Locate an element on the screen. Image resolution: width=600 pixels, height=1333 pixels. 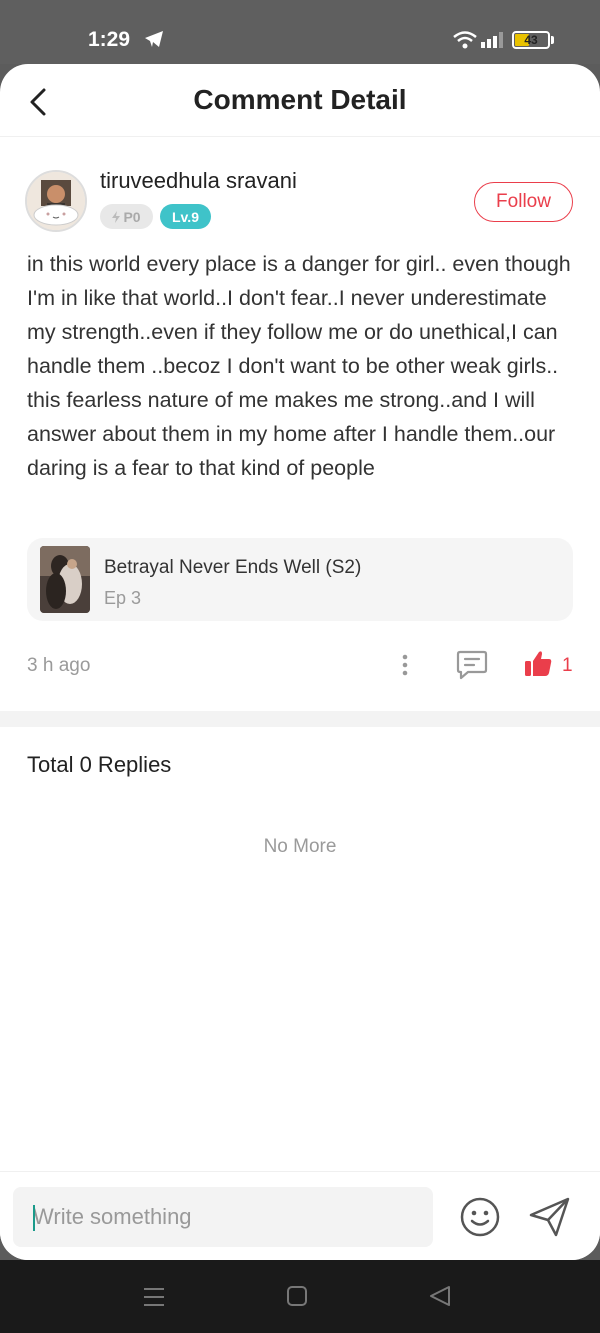
page-title: Comment Detail is located at coordinates (300, 99).